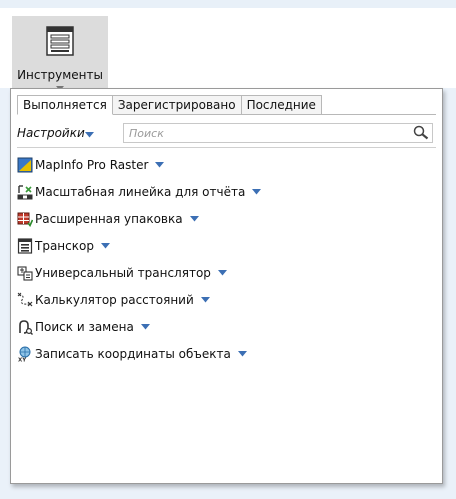 The width and height of the screenshot is (456, 499). I want to click on search-box, so click(278, 133).